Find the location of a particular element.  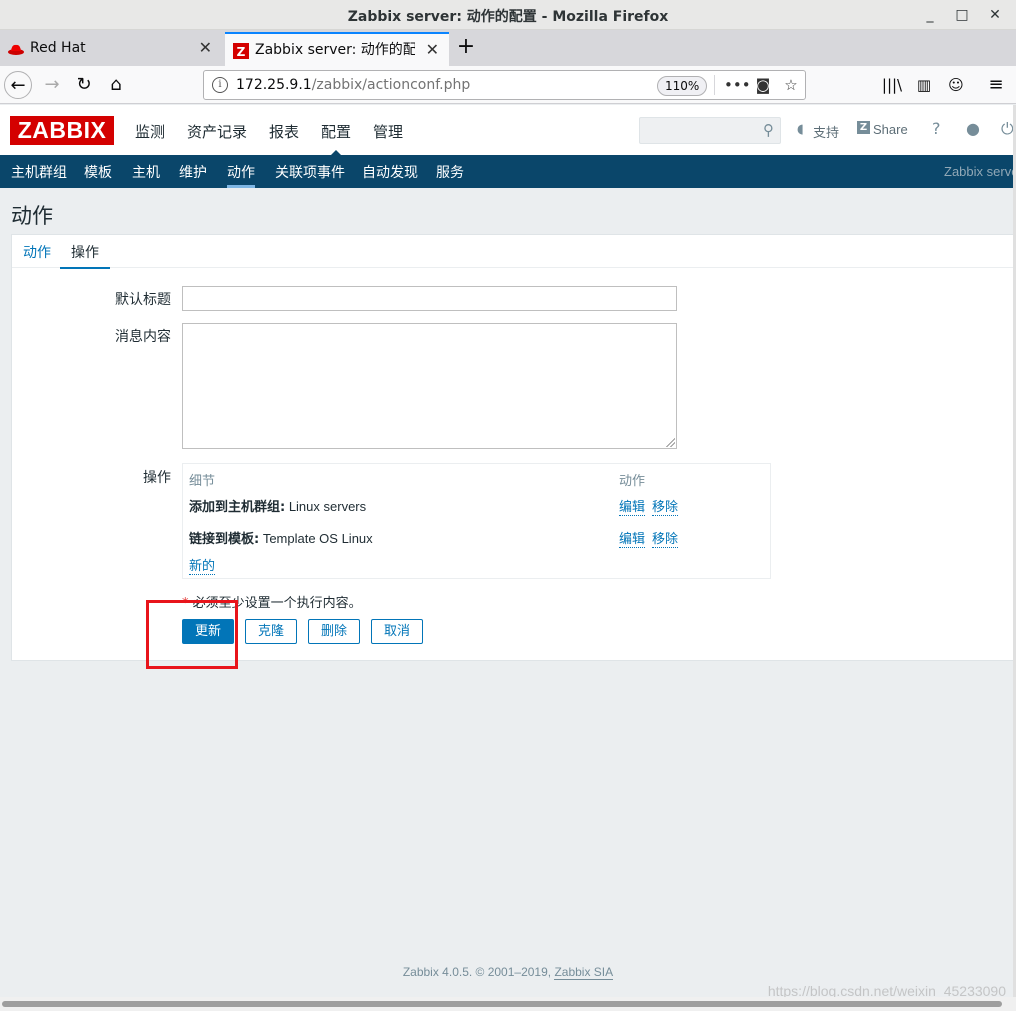

back-icon: ← is located at coordinates (18, 85).